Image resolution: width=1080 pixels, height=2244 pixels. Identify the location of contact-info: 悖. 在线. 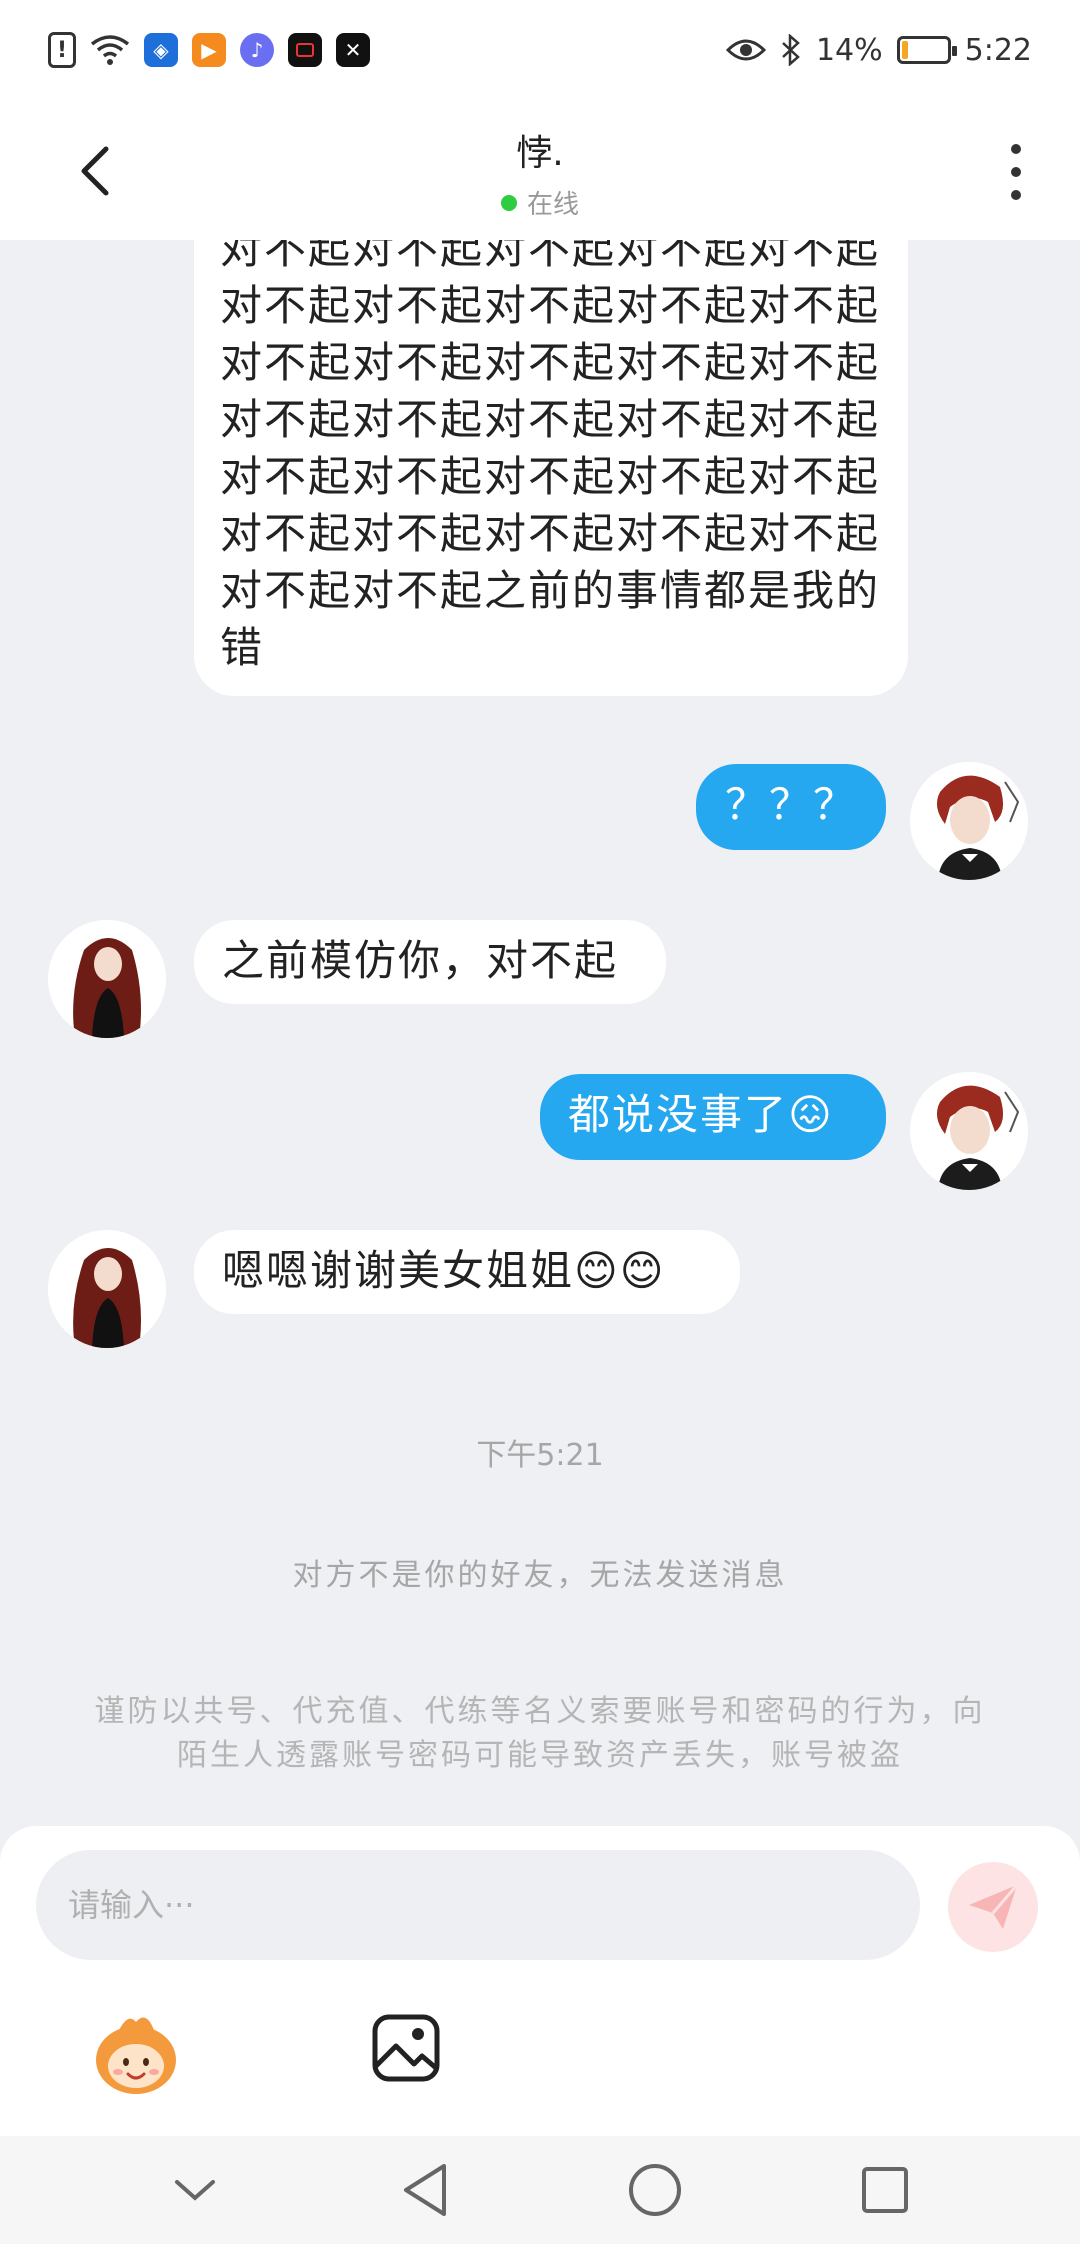
(540, 172).